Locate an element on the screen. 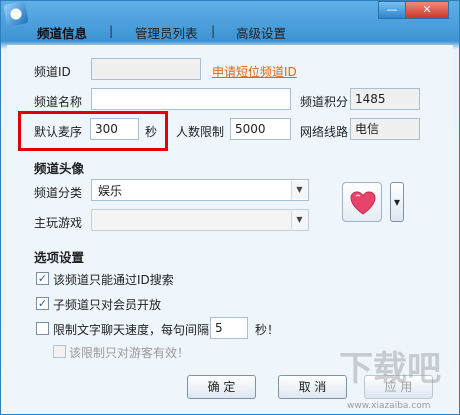 This screenshot has width=460, height=415. user-limit-input: 5000 is located at coordinates (260, 129).